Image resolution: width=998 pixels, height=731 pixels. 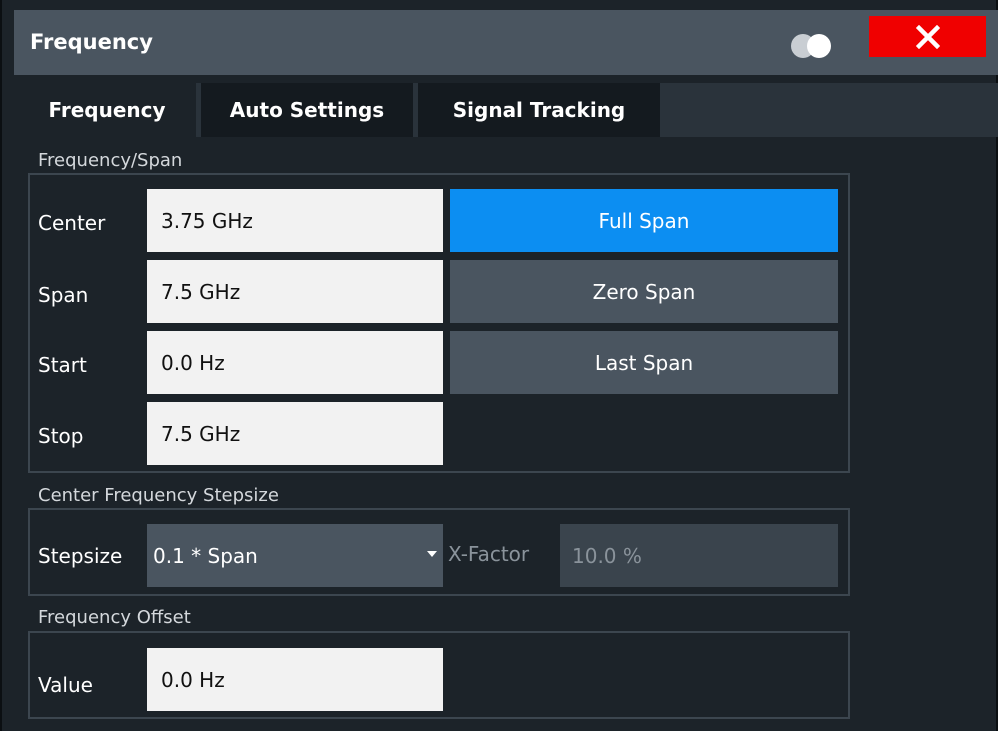 I want to click on xfactor-field: 10.0 %, so click(x=699, y=555).